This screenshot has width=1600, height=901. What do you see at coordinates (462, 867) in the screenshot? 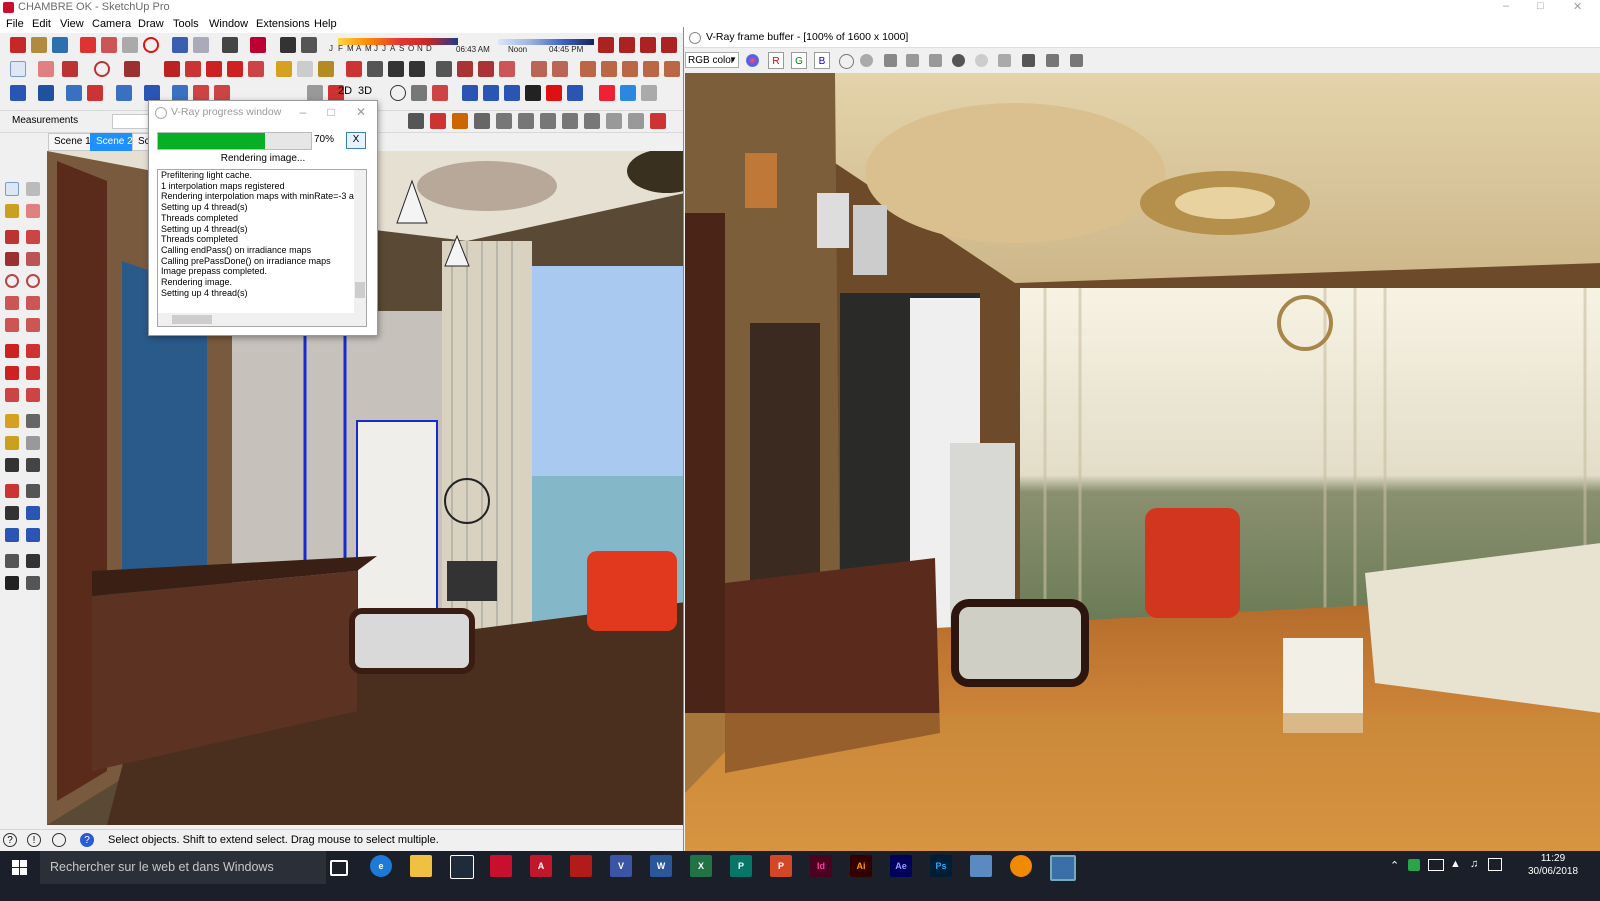
I see `store-icon` at bounding box center [462, 867].